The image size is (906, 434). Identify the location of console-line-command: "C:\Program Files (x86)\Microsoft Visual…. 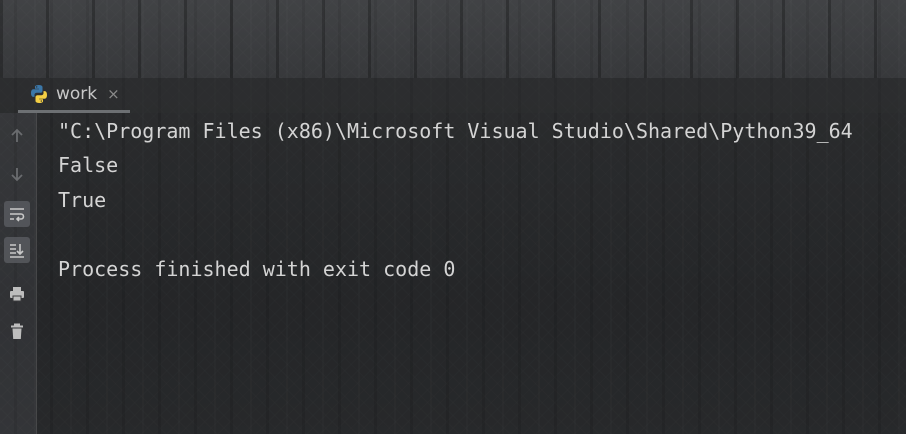
(455, 131).